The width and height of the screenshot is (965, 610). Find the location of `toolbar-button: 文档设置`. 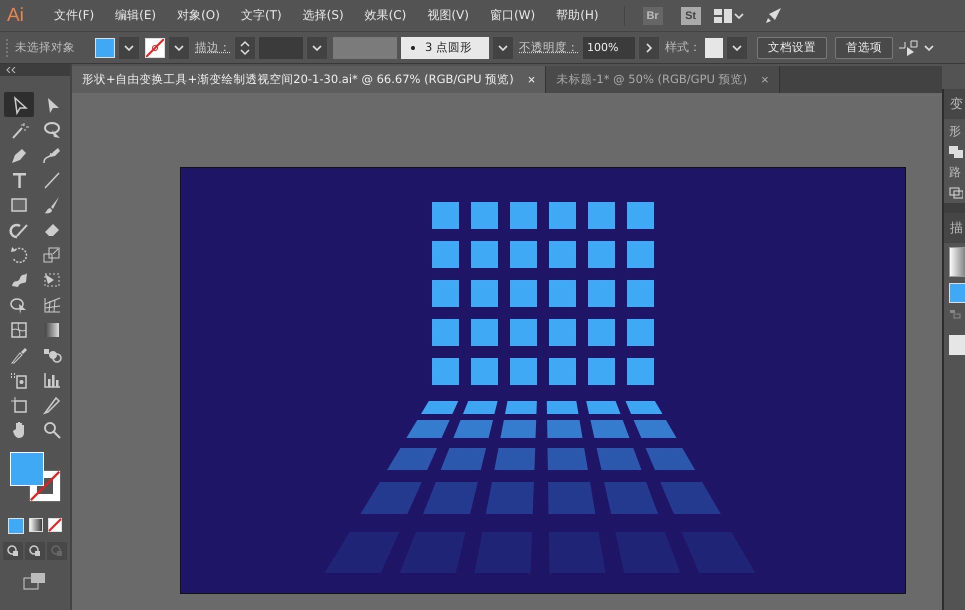

toolbar-button: 文档设置 is located at coordinates (792, 47).